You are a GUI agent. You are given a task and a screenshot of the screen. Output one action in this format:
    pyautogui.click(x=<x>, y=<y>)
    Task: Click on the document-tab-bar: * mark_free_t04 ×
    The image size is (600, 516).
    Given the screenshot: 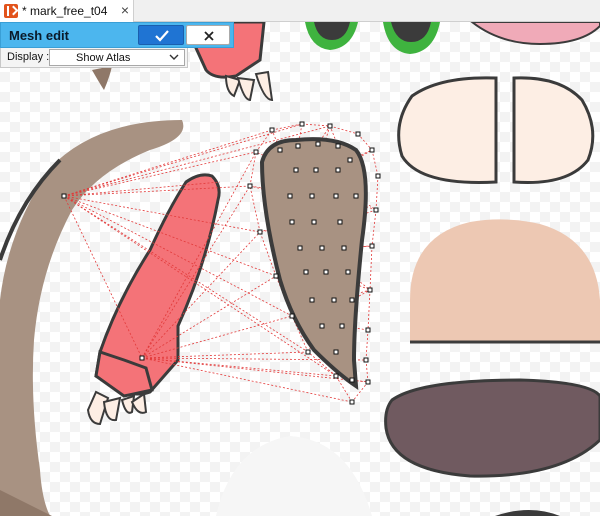 What is the action you would take?
    pyautogui.click(x=300, y=11)
    